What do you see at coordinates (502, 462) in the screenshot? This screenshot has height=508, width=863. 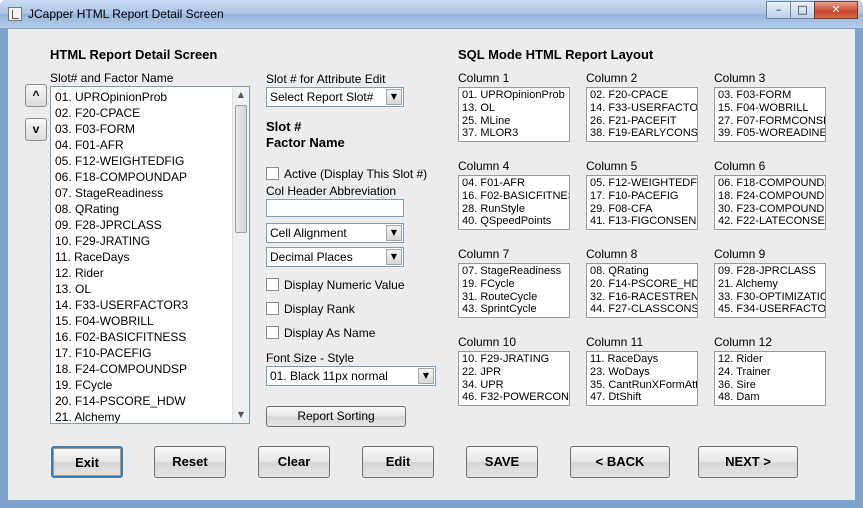 I see `save-button: SAVE` at bounding box center [502, 462].